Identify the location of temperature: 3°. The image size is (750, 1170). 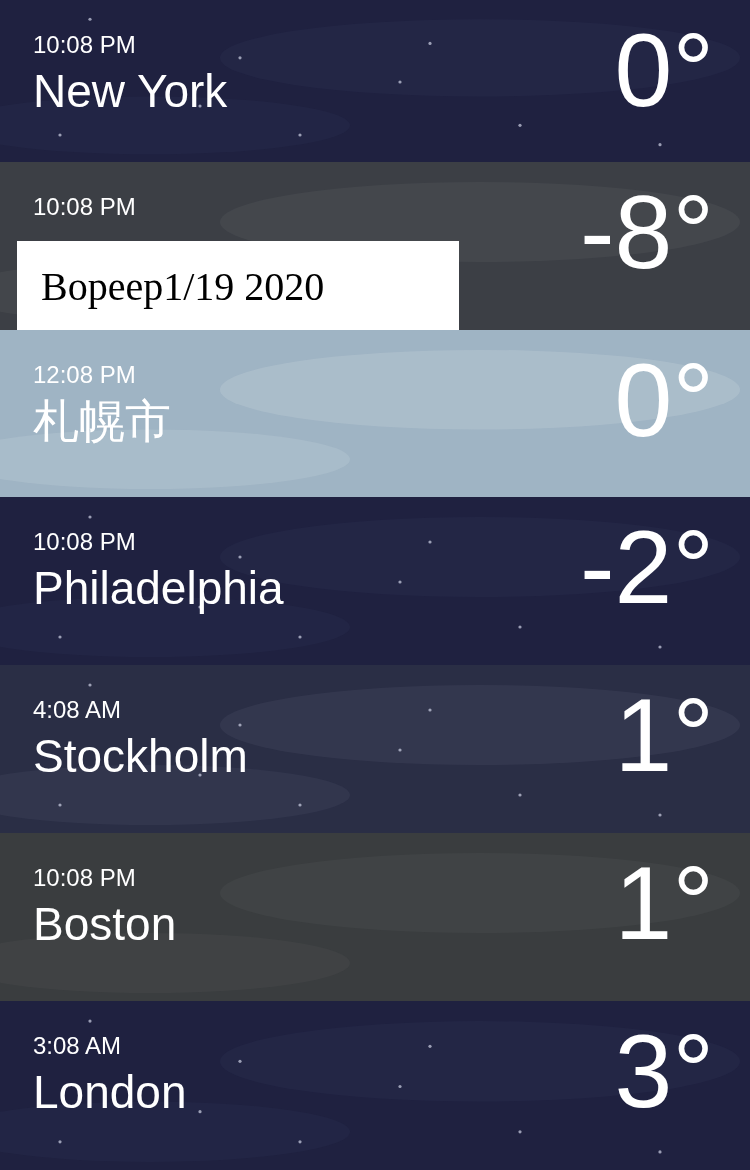
(664, 1071).